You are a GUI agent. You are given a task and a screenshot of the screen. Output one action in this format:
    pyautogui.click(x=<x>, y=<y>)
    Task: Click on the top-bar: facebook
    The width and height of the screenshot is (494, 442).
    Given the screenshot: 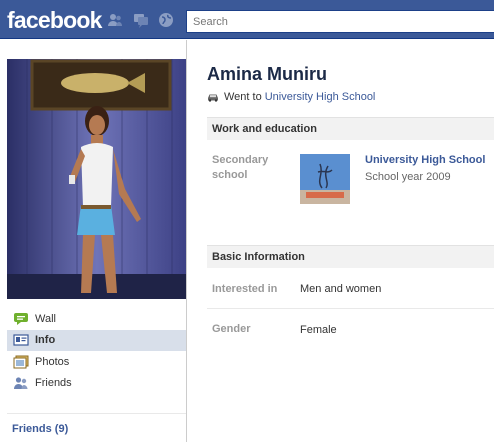 What is the action you would take?
    pyautogui.click(x=247, y=19)
    